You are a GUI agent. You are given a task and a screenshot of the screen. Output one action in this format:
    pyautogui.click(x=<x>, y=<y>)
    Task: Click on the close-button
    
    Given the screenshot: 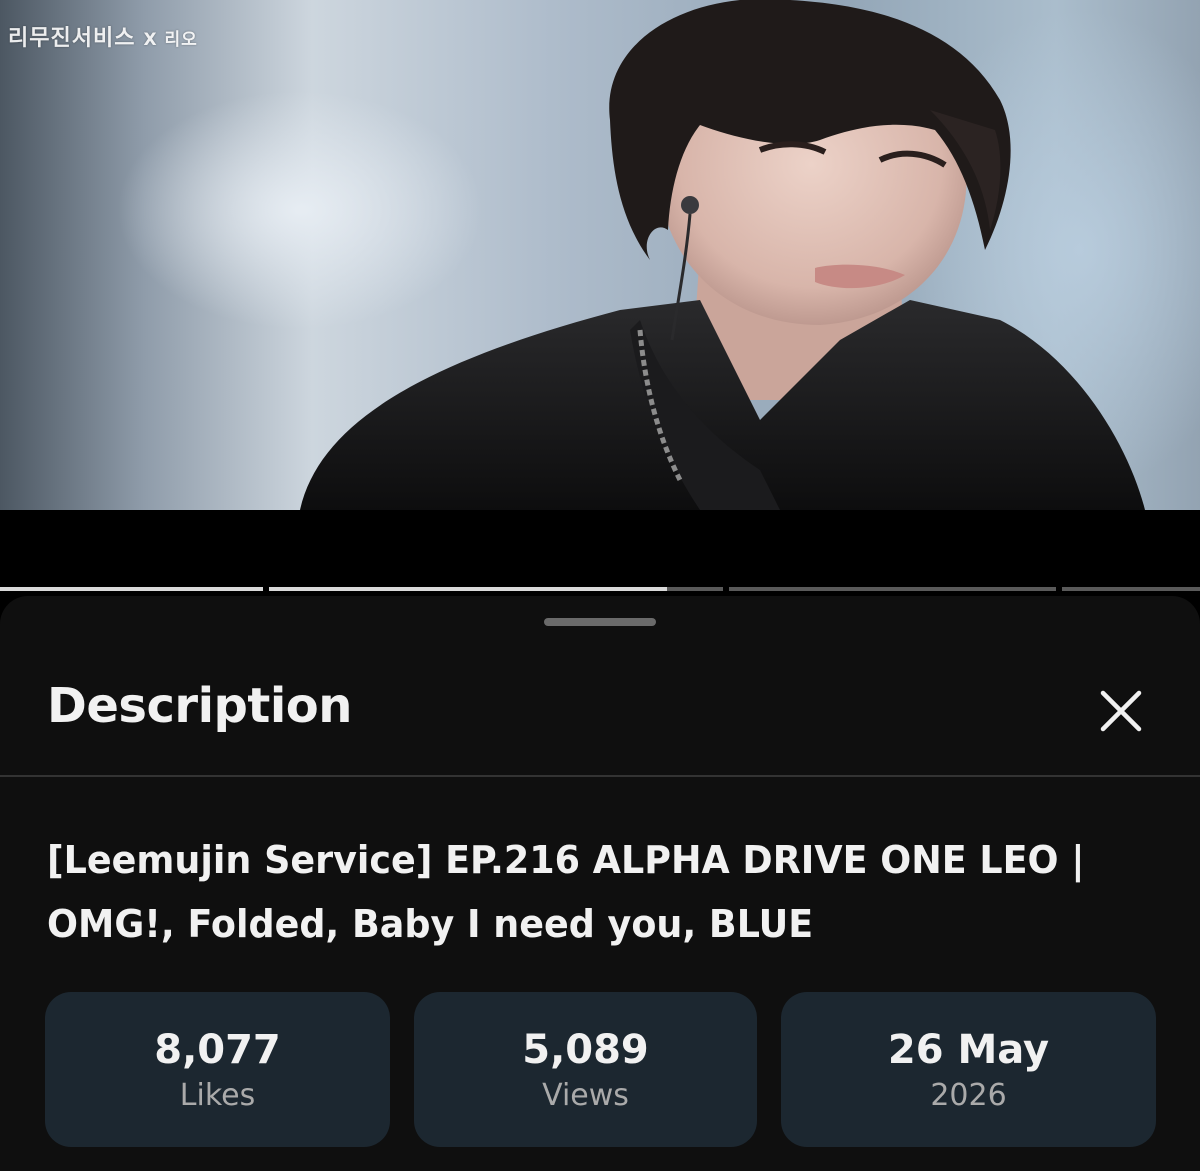 What is the action you would take?
    pyautogui.click(x=1121, y=711)
    